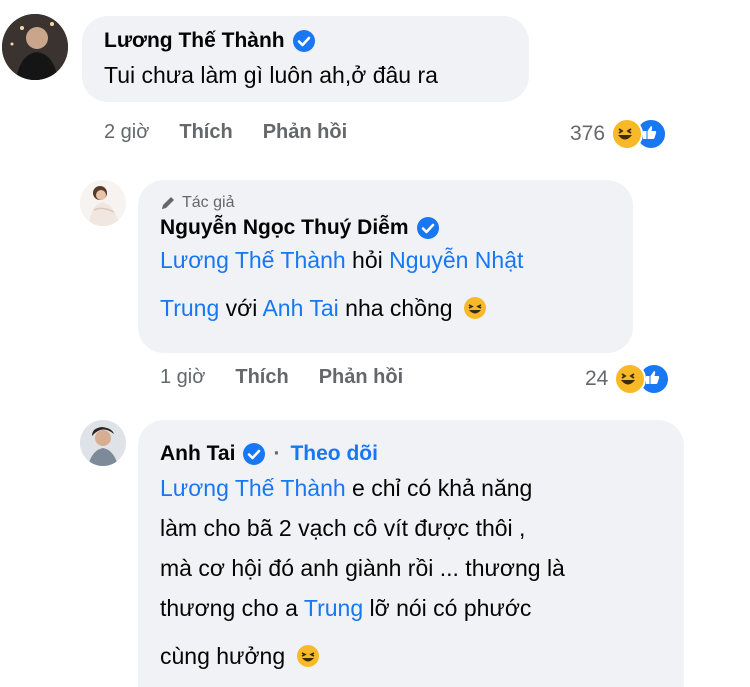 Image resolution: width=750 pixels, height=687 pixels. I want to click on reaction-summary: 24, so click(628, 379).